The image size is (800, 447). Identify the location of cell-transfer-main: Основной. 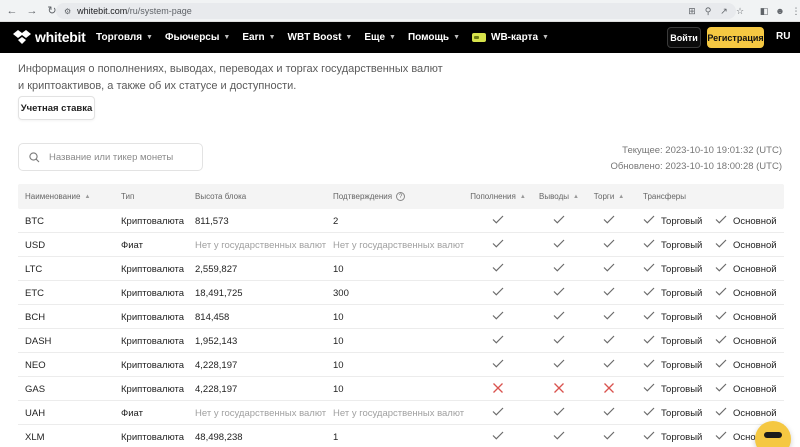
(746, 293).